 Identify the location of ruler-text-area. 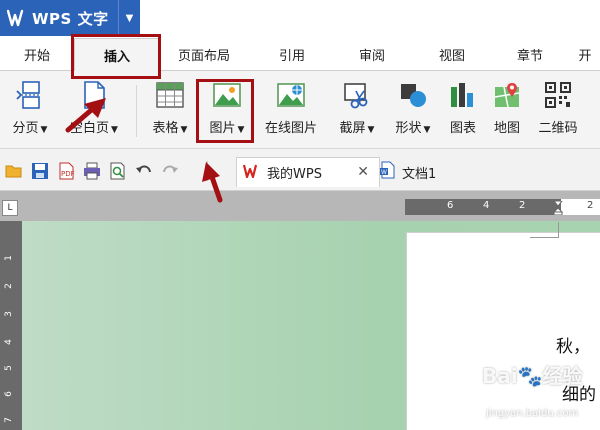
(580, 207).